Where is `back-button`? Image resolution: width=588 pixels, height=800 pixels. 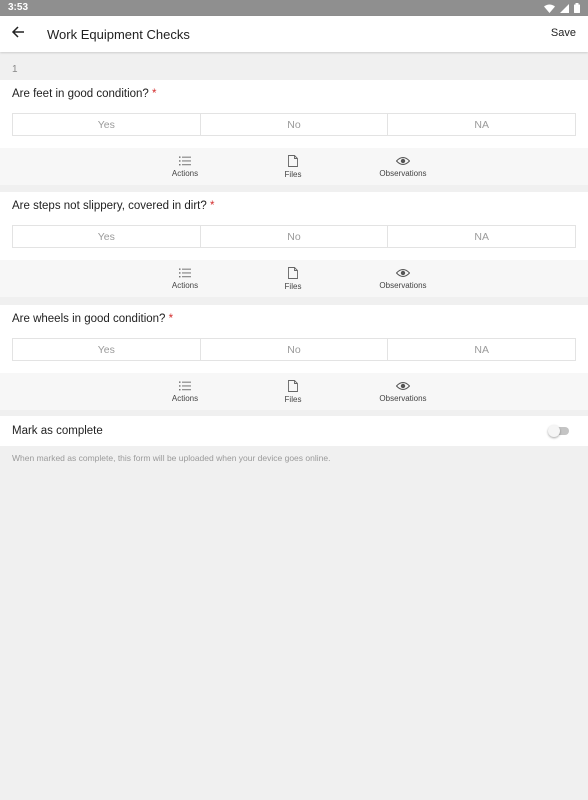
back-button is located at coordinates (18, 34).